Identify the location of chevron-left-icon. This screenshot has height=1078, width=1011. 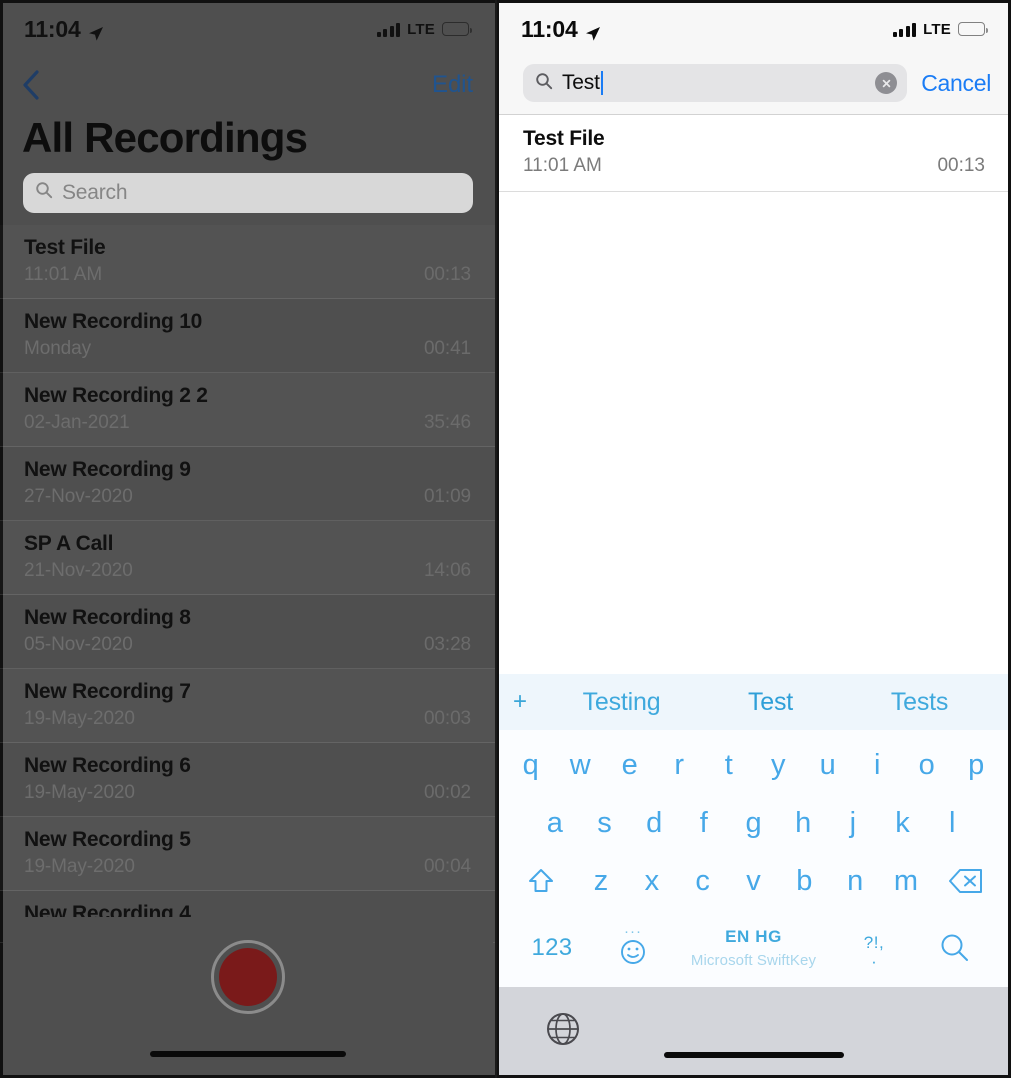
(31, 85).